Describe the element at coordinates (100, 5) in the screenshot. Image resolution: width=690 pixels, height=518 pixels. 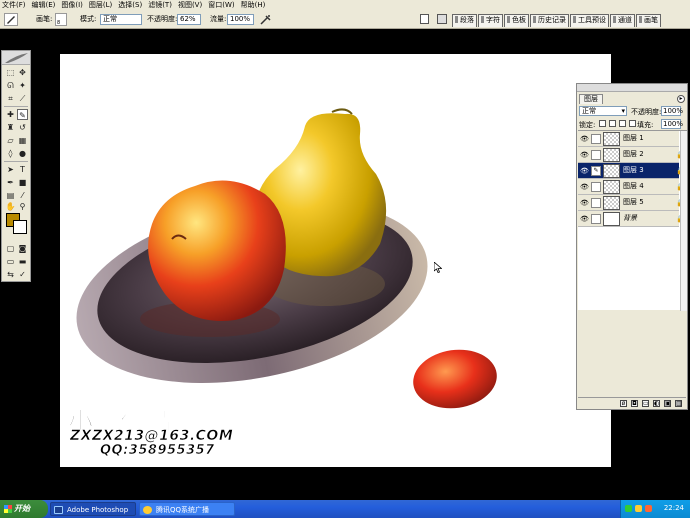
I see `menu-layer: 图层(L)` at that location.